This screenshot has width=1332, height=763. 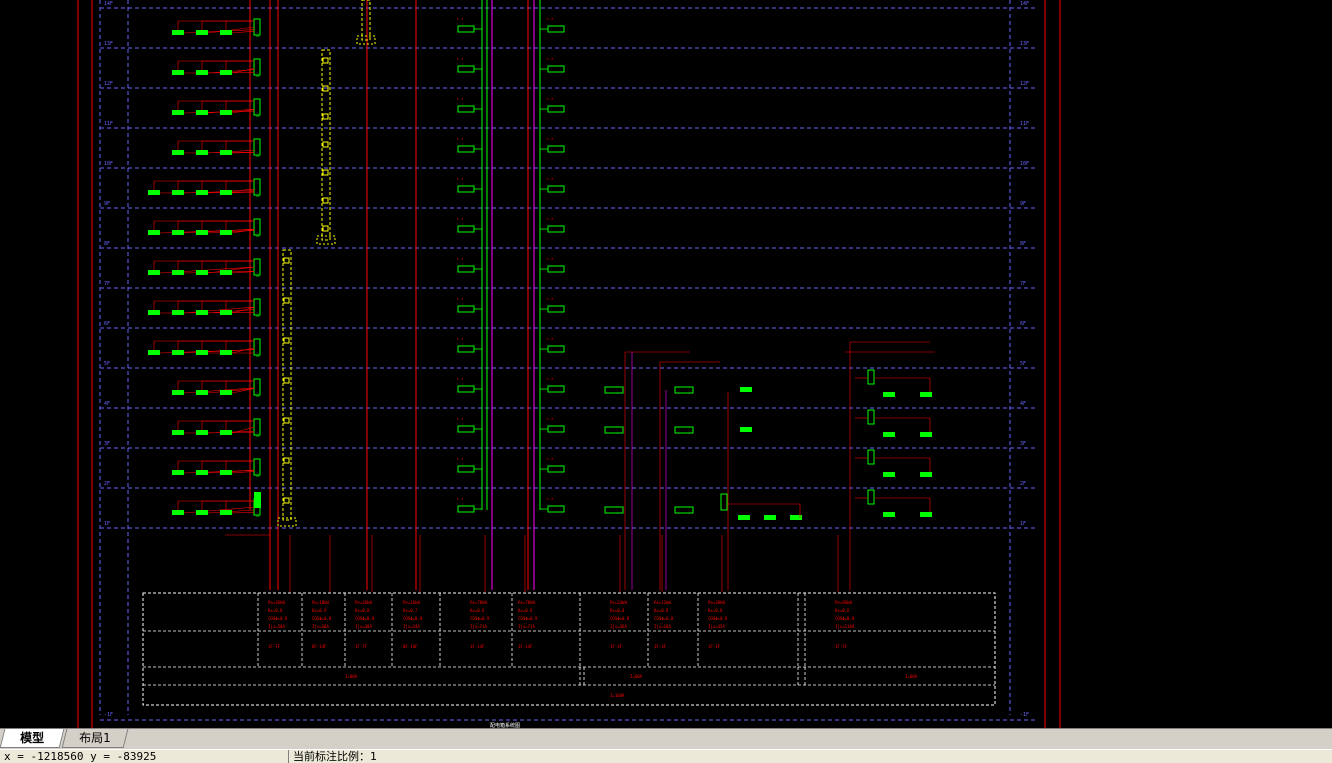 What do you see at coordinates (32, 738) in the screenshot?
I see `tab-model: 模型` at bounding box center [32, 738].